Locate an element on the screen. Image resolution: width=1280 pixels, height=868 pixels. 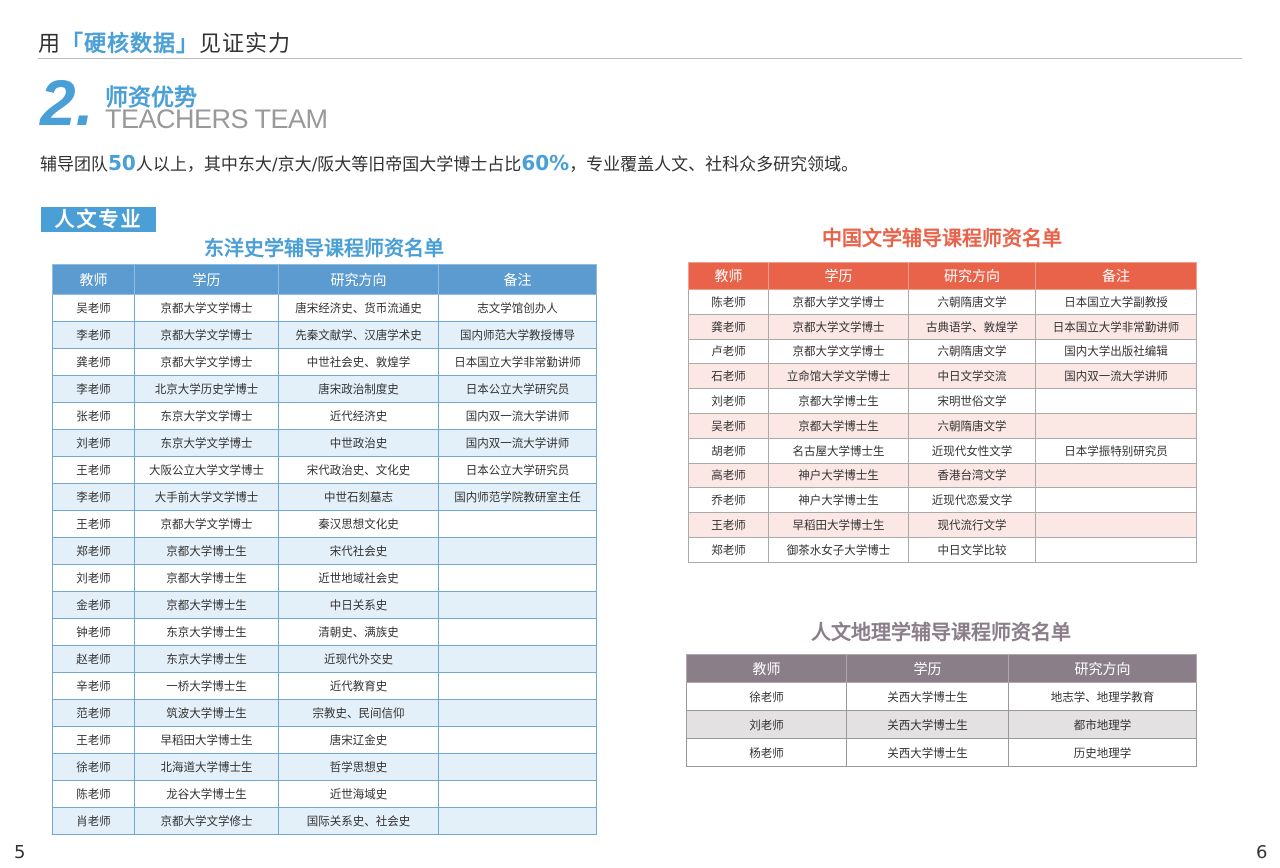
table1-cell: 日本公立大学研究员 is located at coordinates (517, 389).